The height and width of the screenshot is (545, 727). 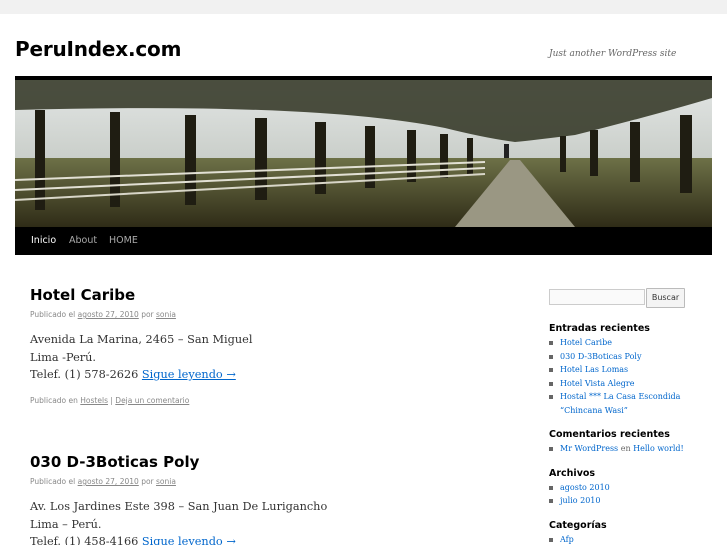 What do you see at coordinates (658, 448) in the screenshot?
I see `comment-post-link: Hello world!` at bounding box center [658, 448].